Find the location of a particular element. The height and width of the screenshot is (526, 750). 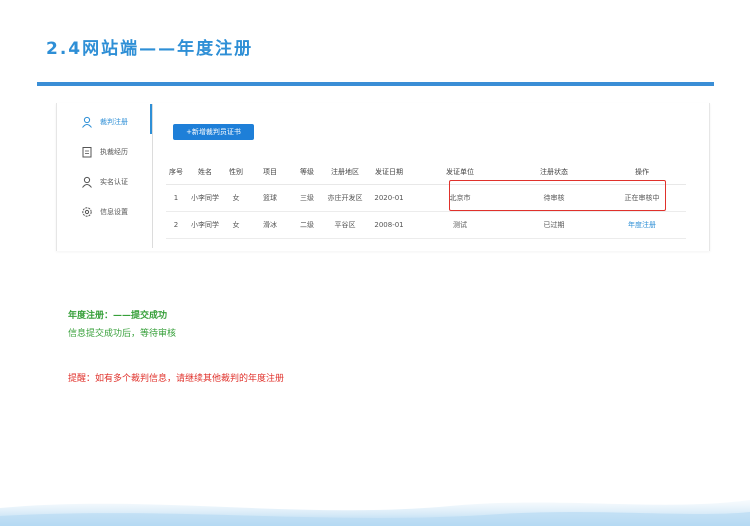

table-cell: 三级 is located at coordinates (307, 198).